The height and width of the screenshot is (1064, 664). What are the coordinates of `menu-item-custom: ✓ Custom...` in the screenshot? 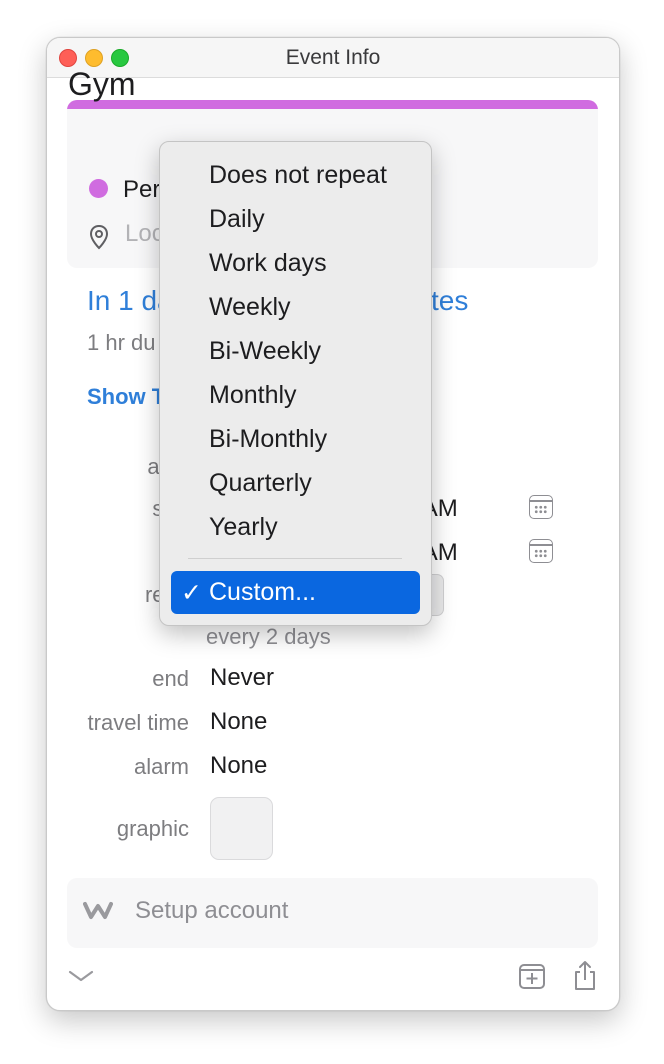 It's located at (295, 592).